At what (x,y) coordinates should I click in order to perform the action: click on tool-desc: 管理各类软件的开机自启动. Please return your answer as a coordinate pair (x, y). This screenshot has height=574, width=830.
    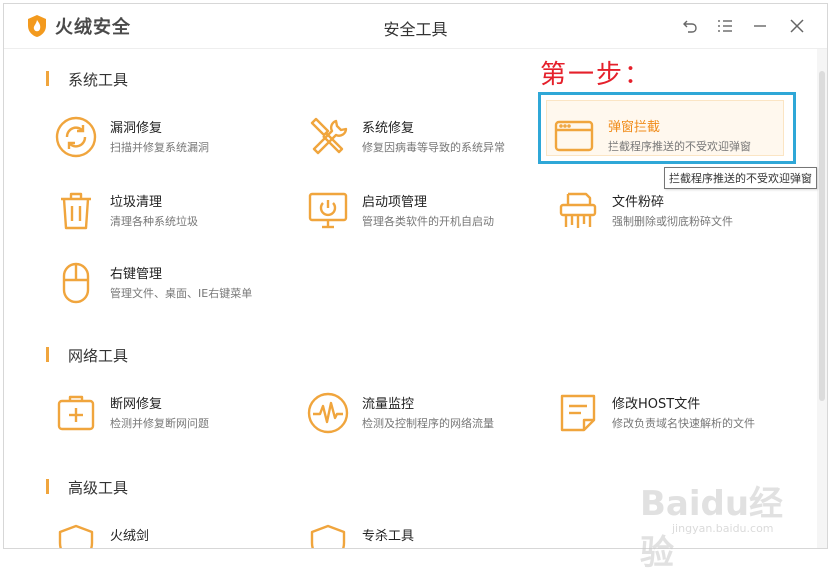
    Looking at the image, I should click on (428, 221).